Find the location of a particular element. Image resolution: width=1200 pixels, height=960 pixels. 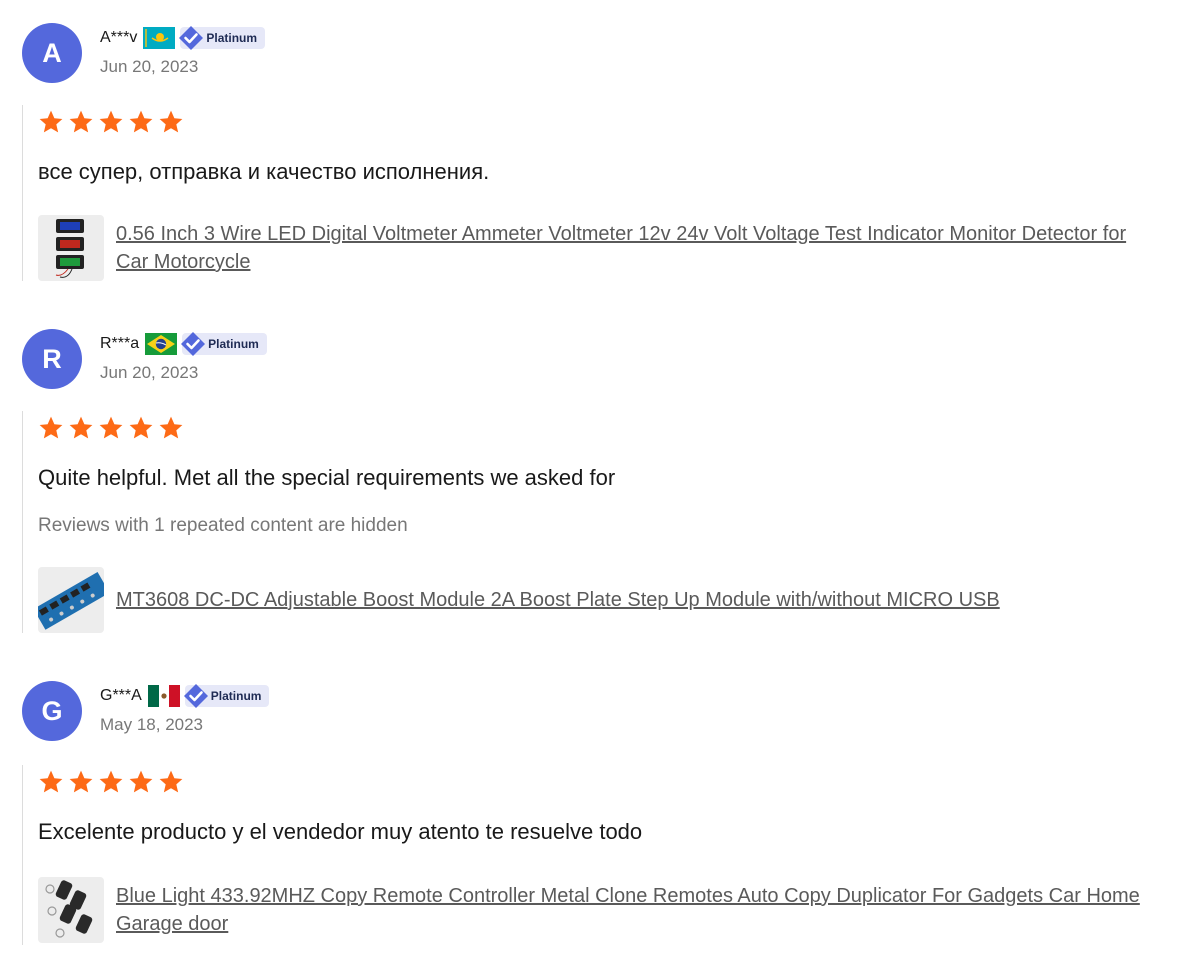

brazil-flag-icon is located at coordinates (161, 344).